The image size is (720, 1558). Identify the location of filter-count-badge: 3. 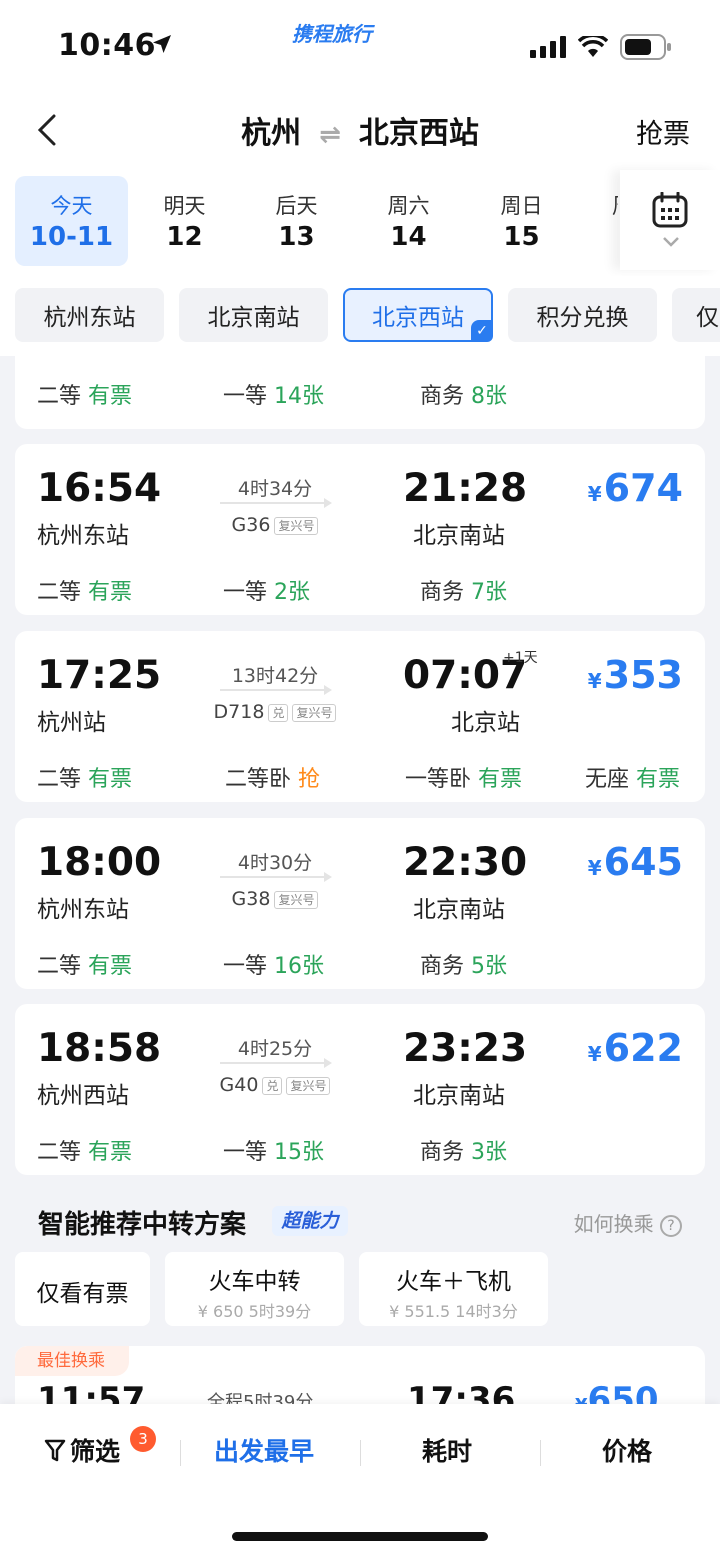
(143, 1439).